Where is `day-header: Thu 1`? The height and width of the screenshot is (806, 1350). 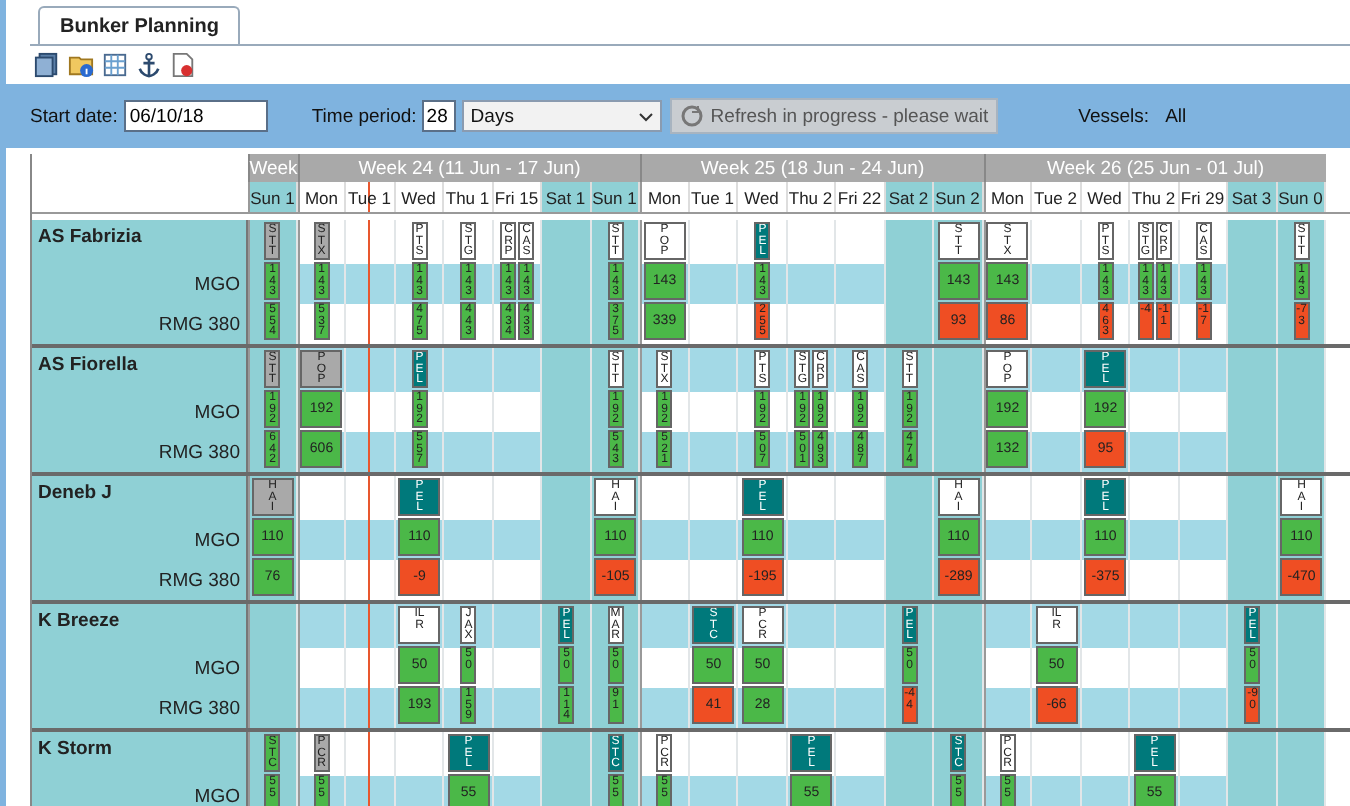
day-header: Thu 1 is located at coordinates (468, 197).